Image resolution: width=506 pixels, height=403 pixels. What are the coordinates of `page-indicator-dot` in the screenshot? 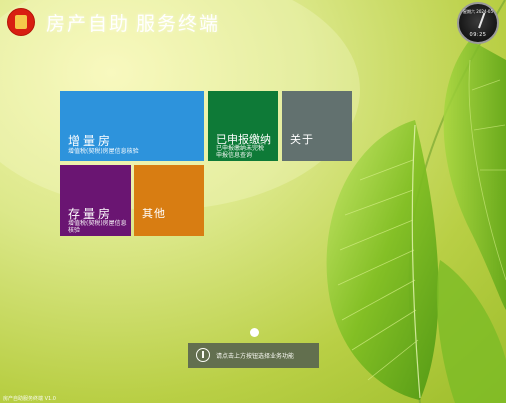 It's located at (254, 332).